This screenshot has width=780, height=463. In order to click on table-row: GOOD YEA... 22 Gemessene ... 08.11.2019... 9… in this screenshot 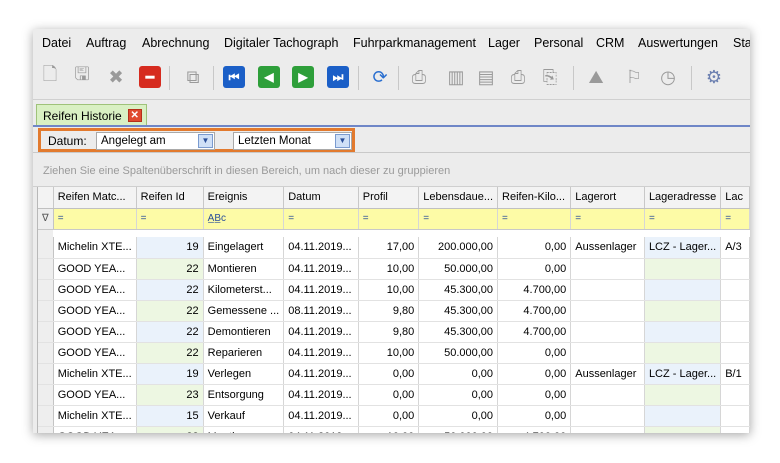, I will do `click(394, 311)`.